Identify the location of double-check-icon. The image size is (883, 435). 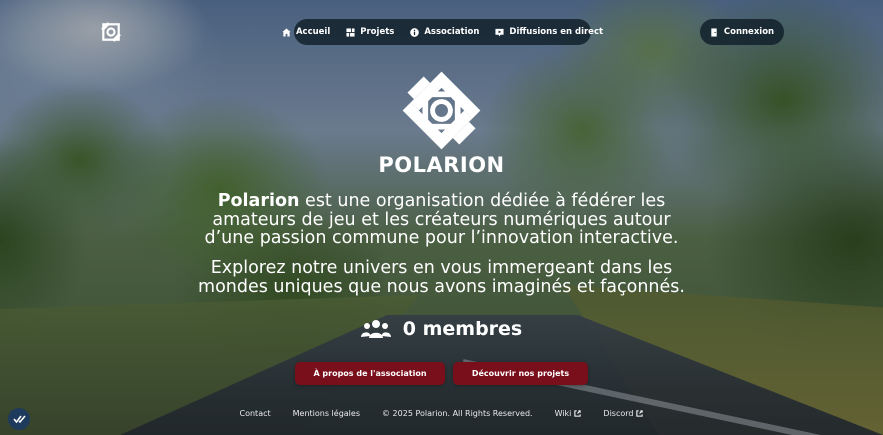
(19, 419).